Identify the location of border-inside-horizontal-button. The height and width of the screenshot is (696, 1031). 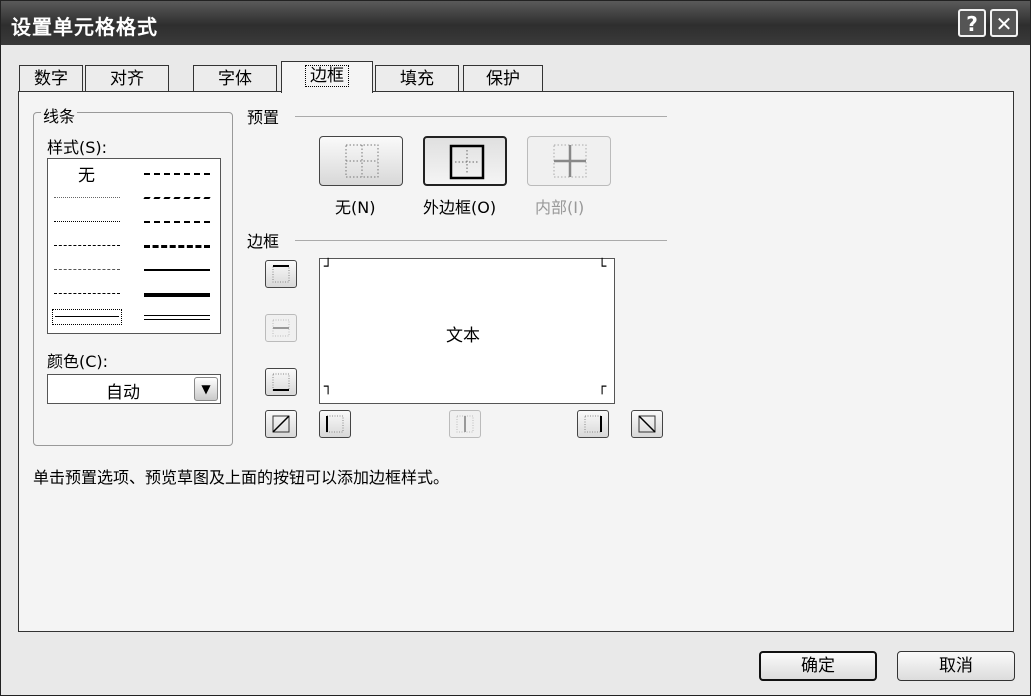
(281, 328).